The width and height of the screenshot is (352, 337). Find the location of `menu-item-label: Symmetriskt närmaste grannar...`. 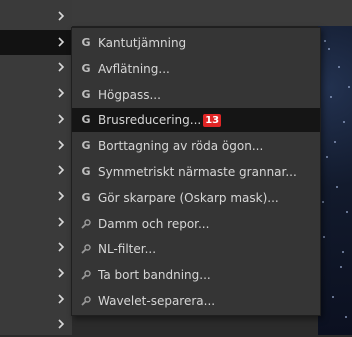

menu-item-label: Symmetriskt närmaste grannar... is located at coordinates (197, 172).